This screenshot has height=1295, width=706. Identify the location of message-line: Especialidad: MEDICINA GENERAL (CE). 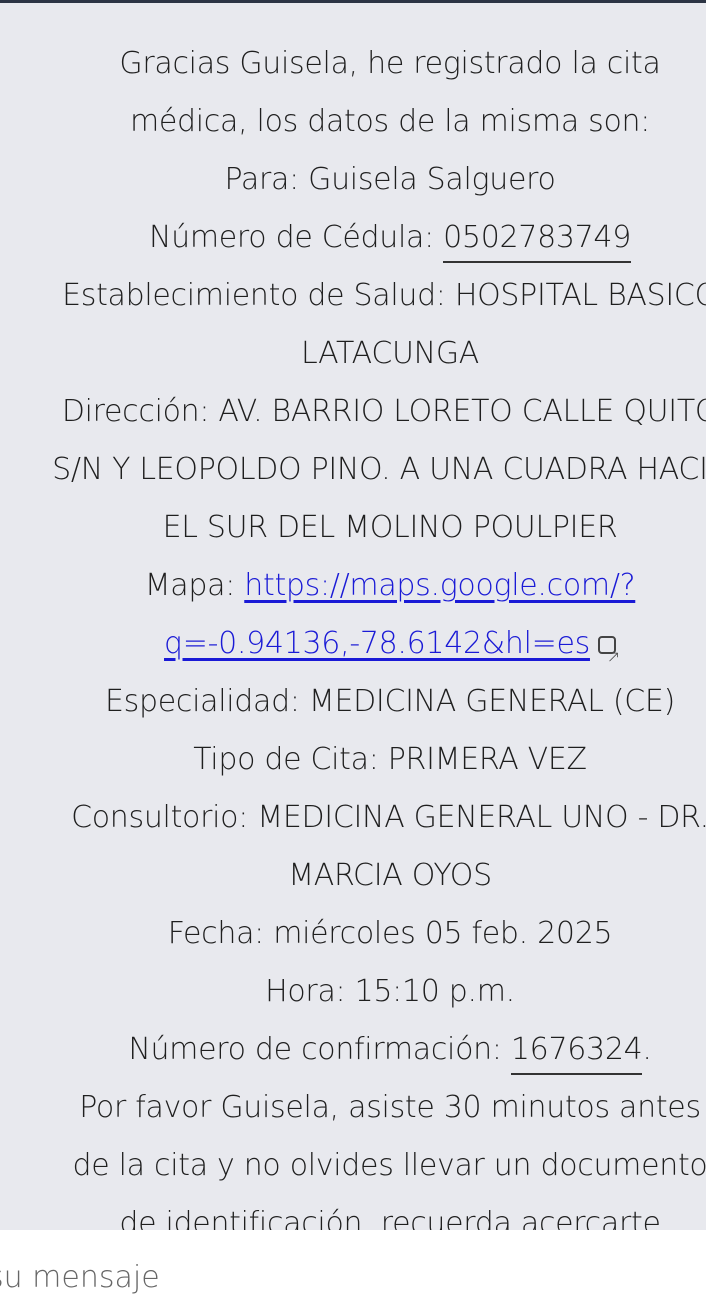
(390, 701).